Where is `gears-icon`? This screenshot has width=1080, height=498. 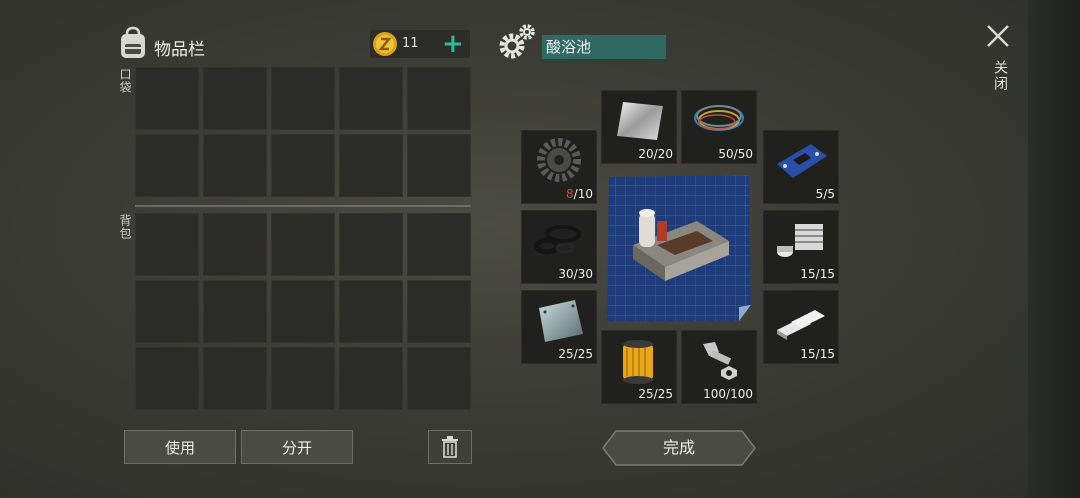
gears-icon is located at coordinates (517, 41).